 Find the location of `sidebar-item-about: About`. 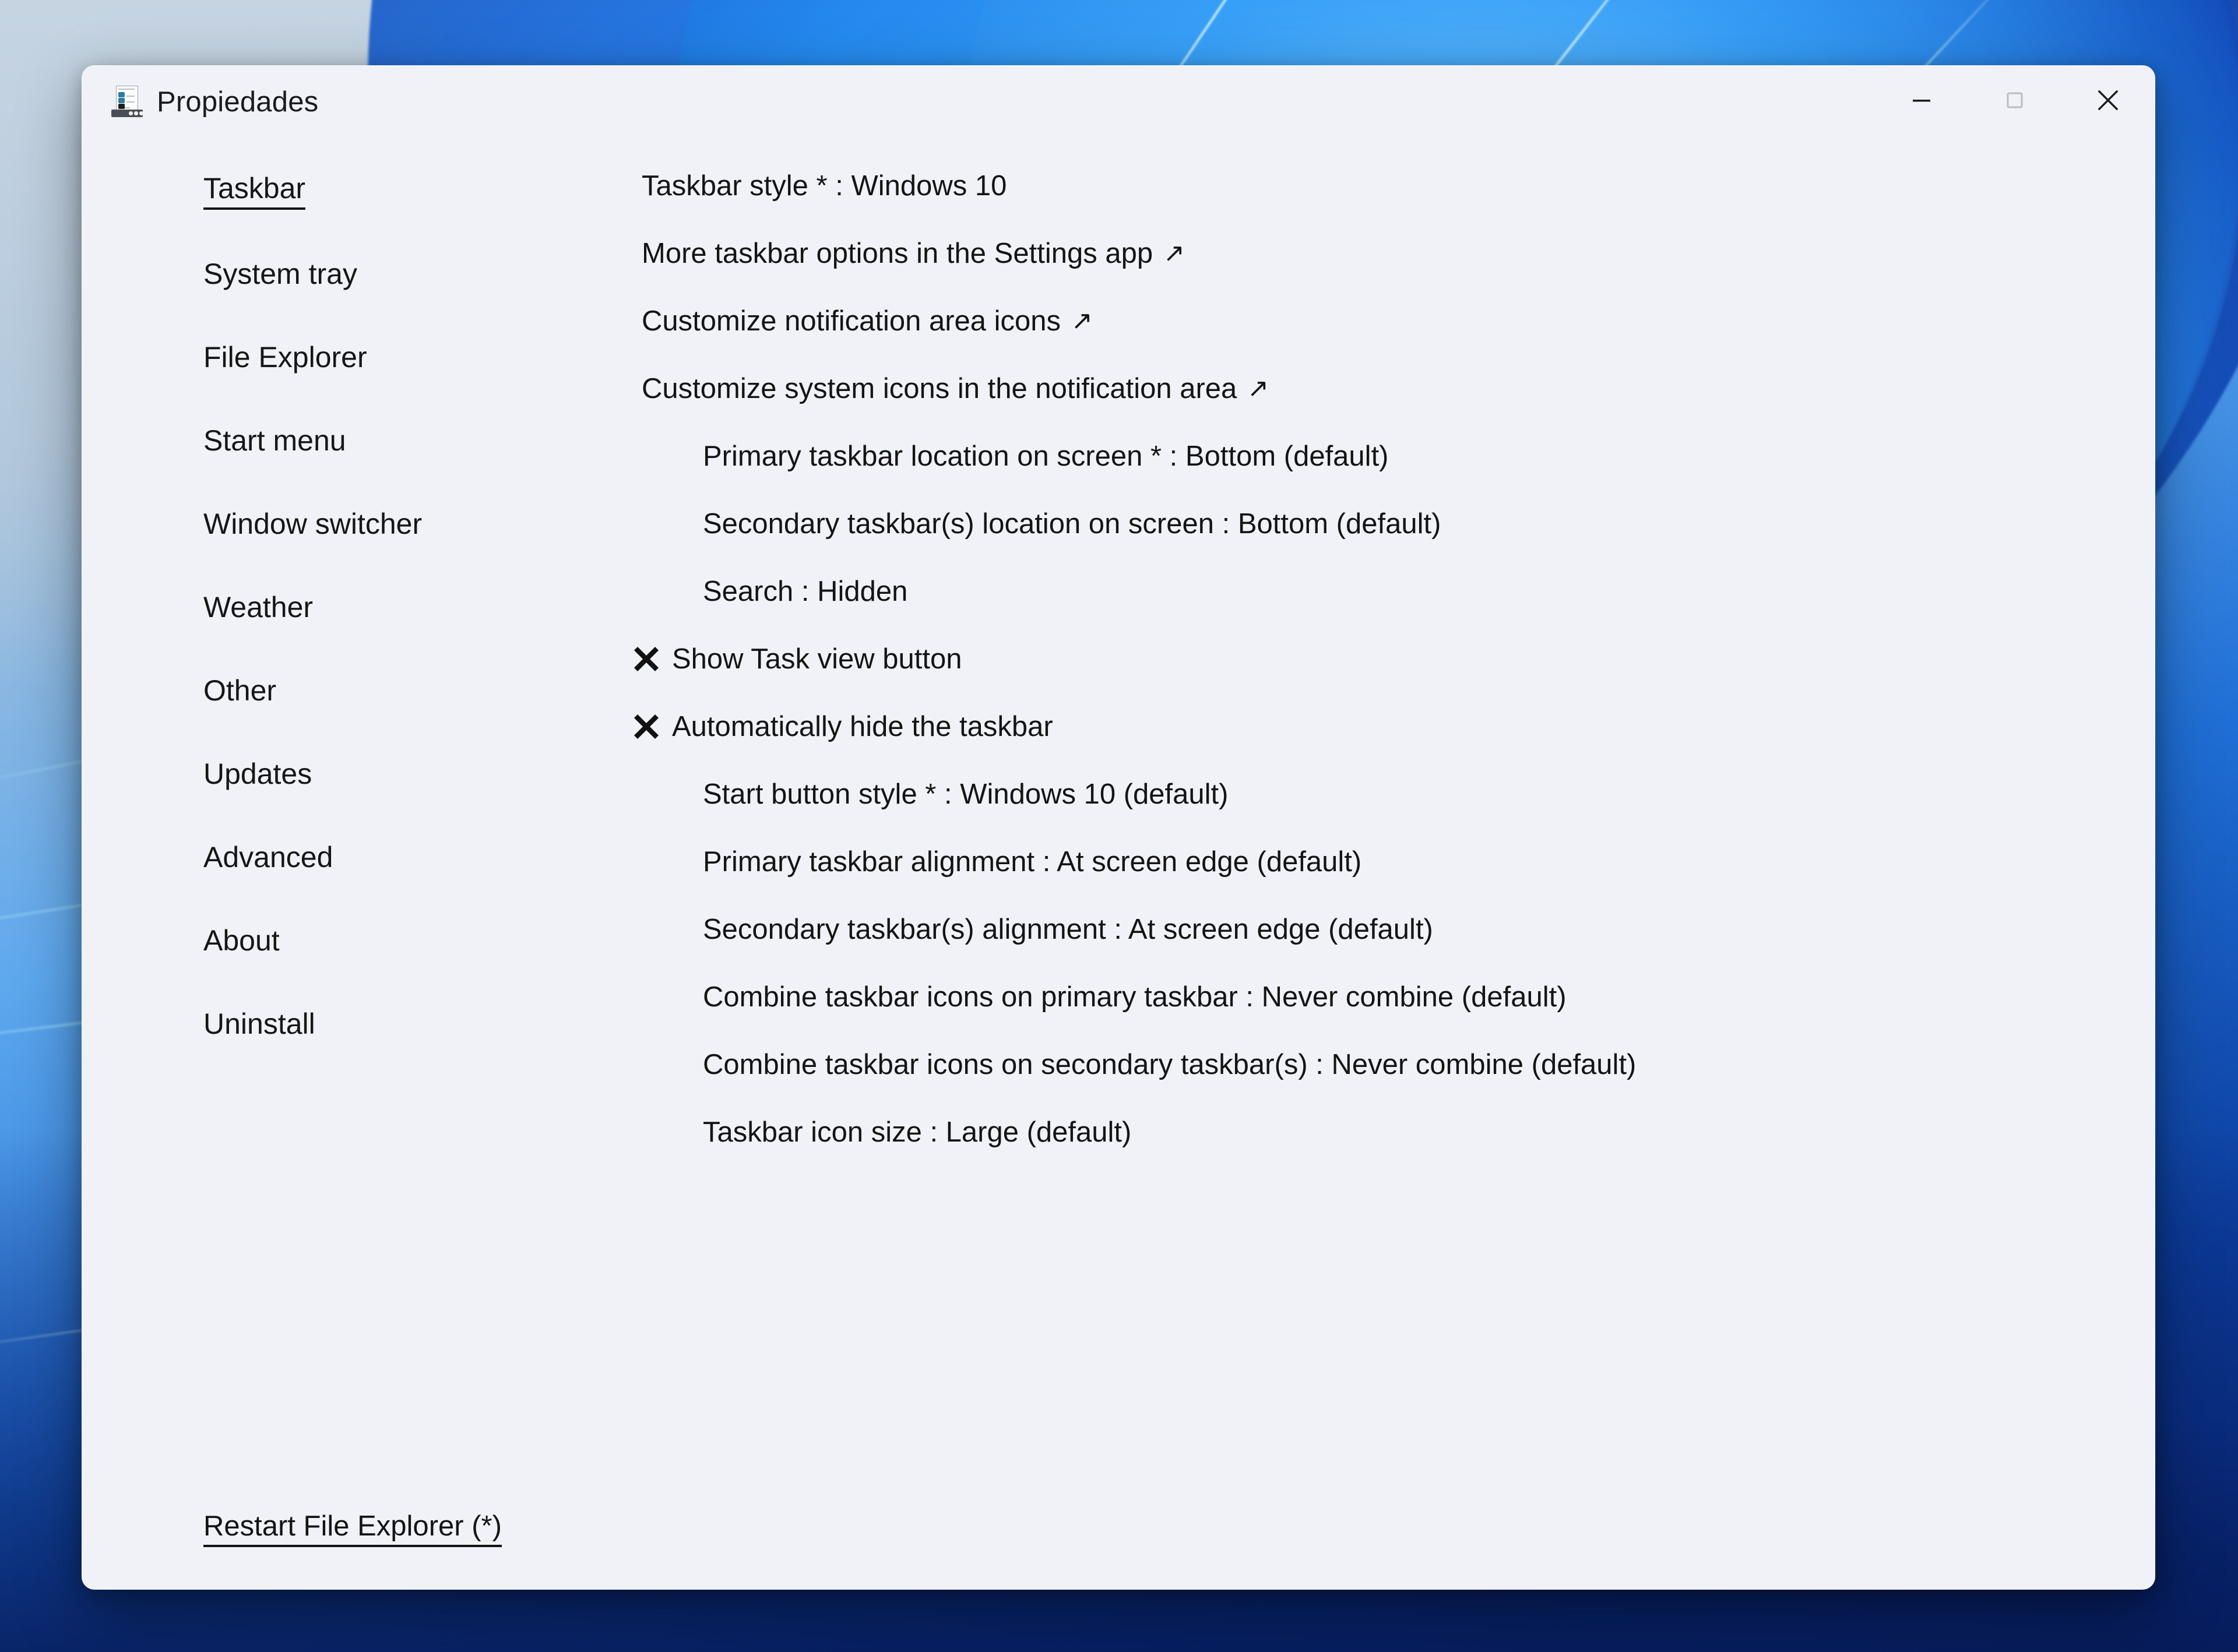

sidebar-item-about: About is located at coordinates (309, 940).